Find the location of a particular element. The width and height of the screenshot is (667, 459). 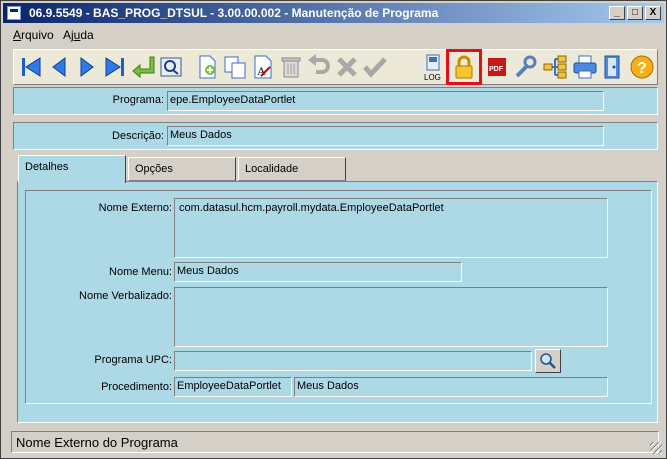

edit-record-icon: A is located at coordinates (263, 67).